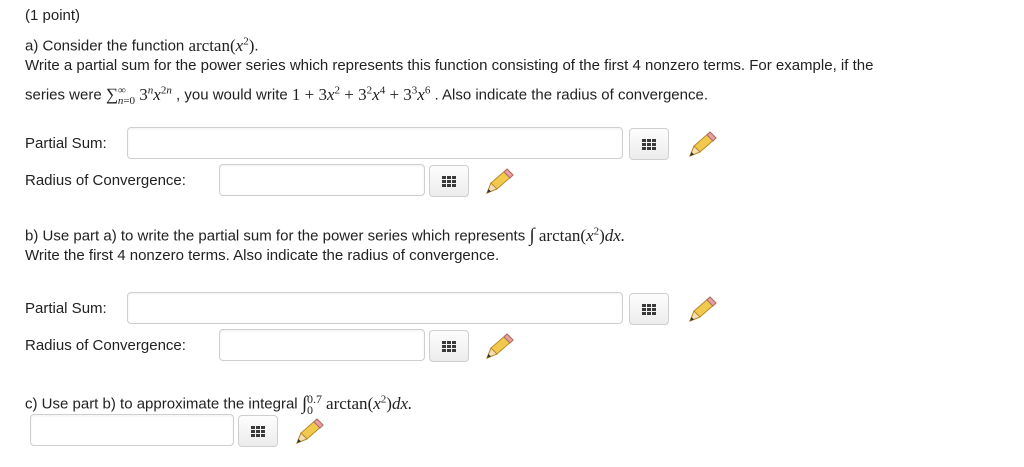 This screenshot has height=467, width=1024. Describe the element at coordinates (361, 94) in the screenshot. I see `example-partial-sum: 1 + 3x2 + 32x4 + 33x6` at that location.